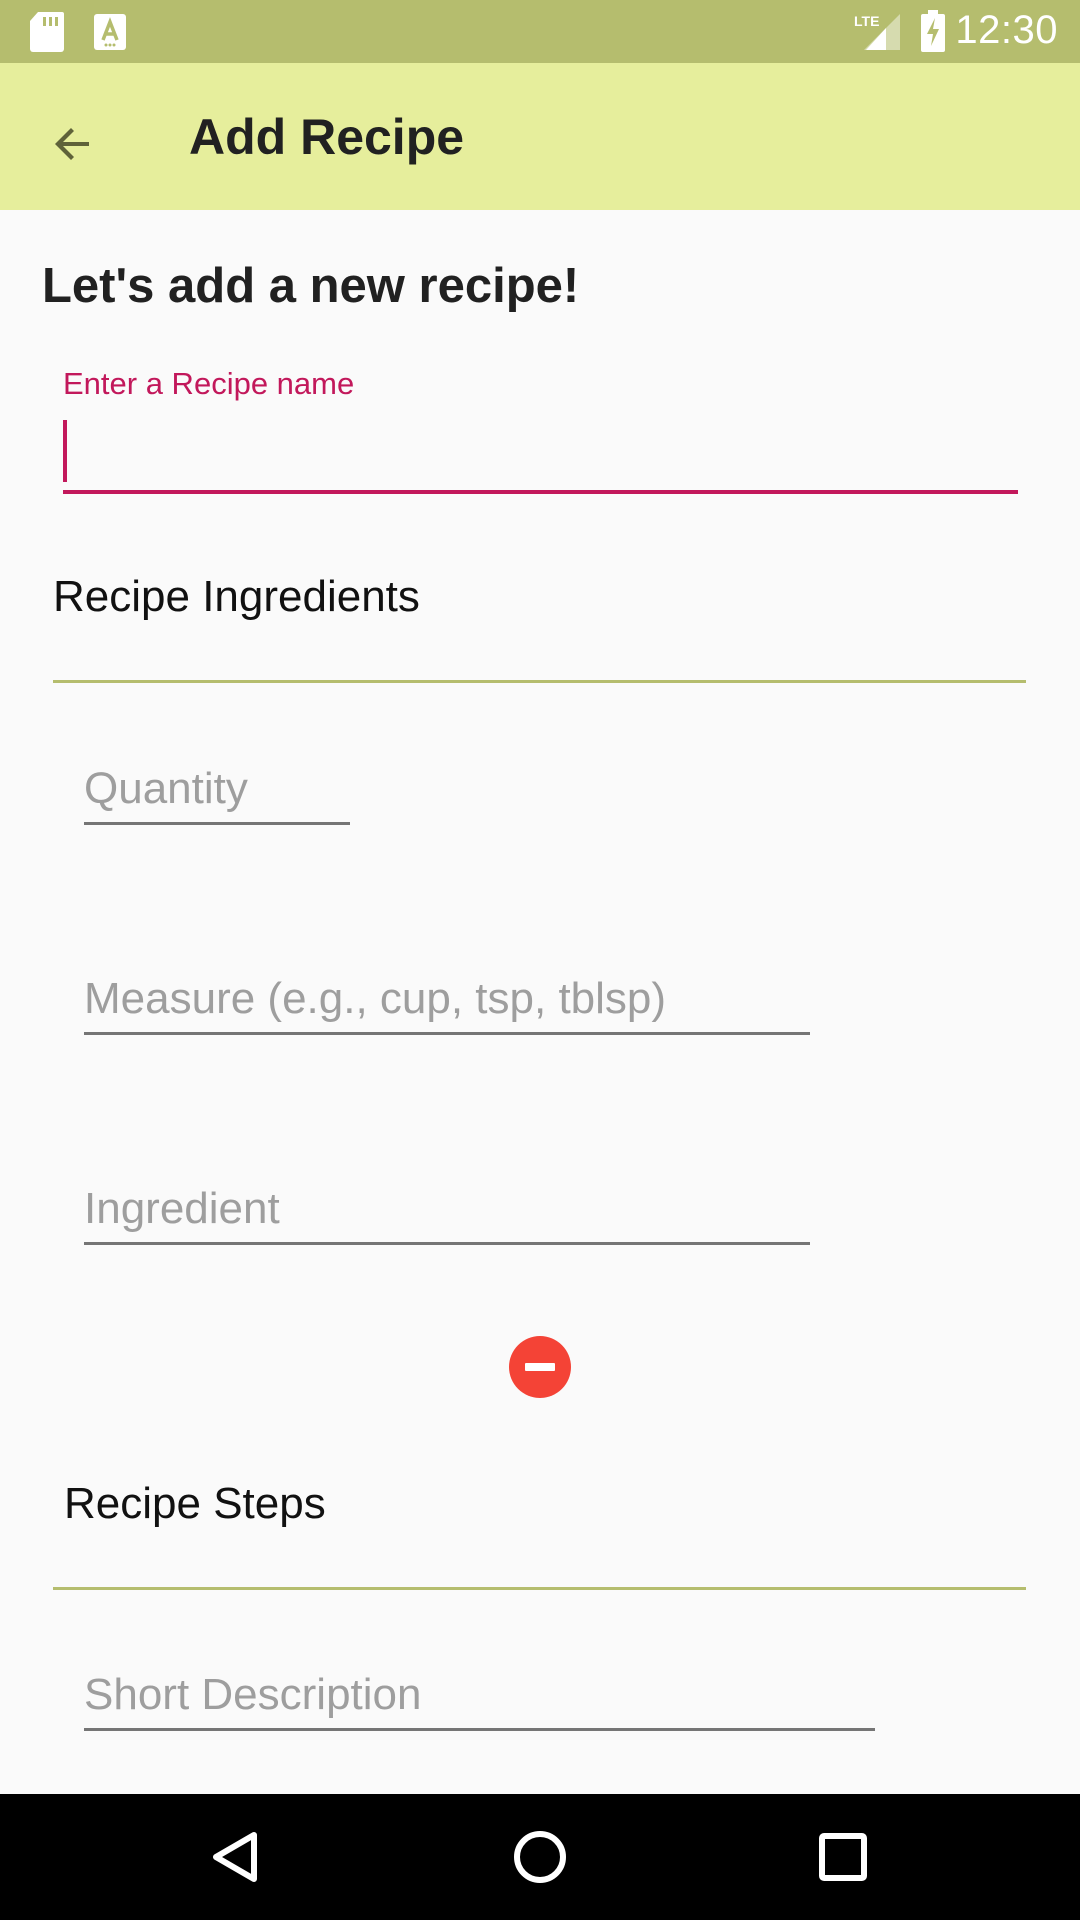  I want to click on quantity-input, so click(217, 794).